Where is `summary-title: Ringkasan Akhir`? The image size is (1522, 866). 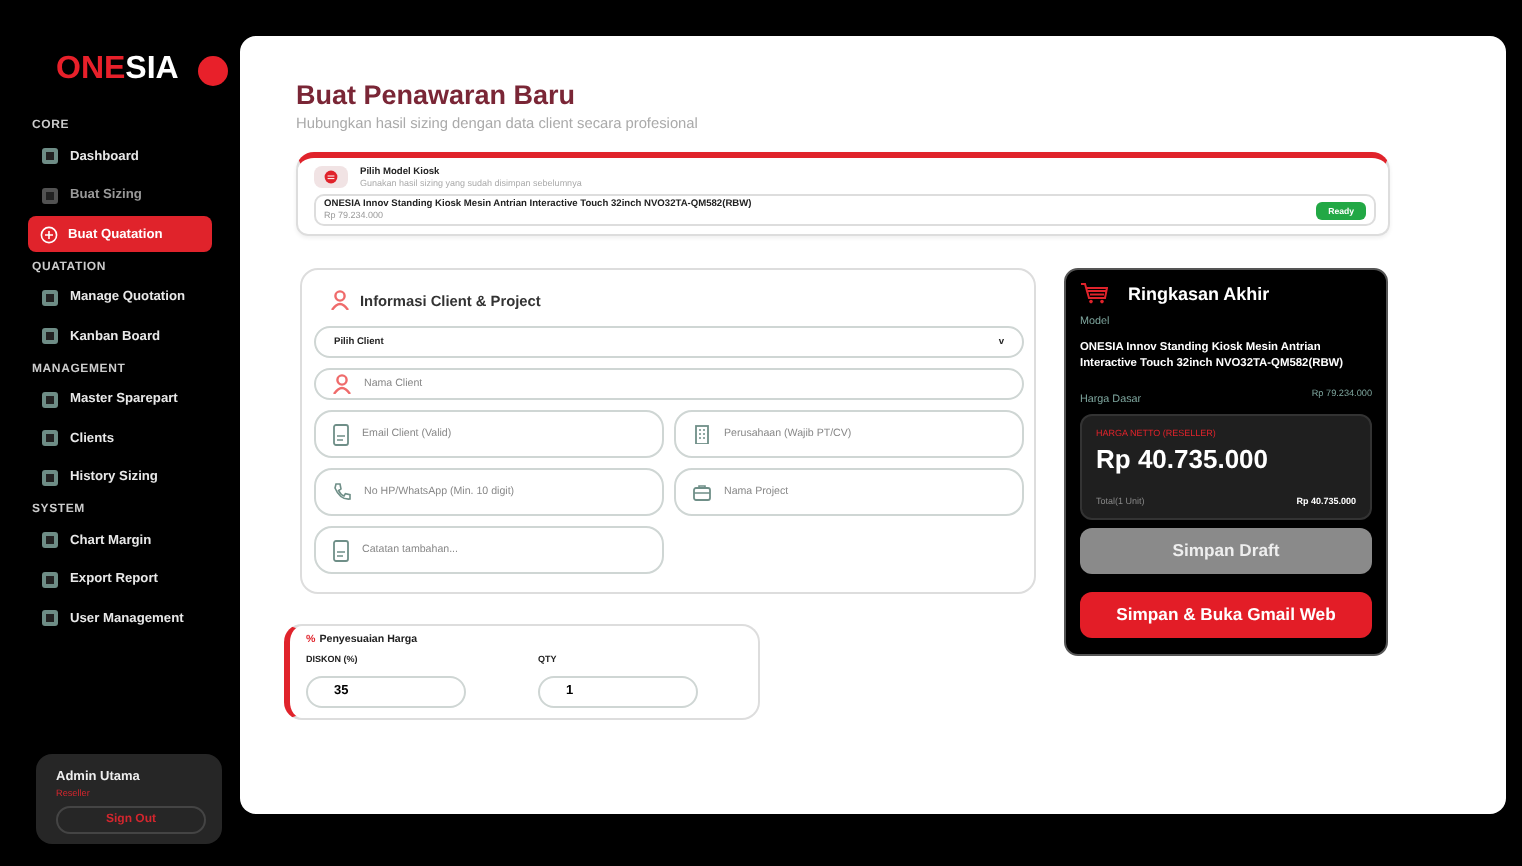
summary-title: Ringkasan Akhir is located at coordinates (1199, 293).